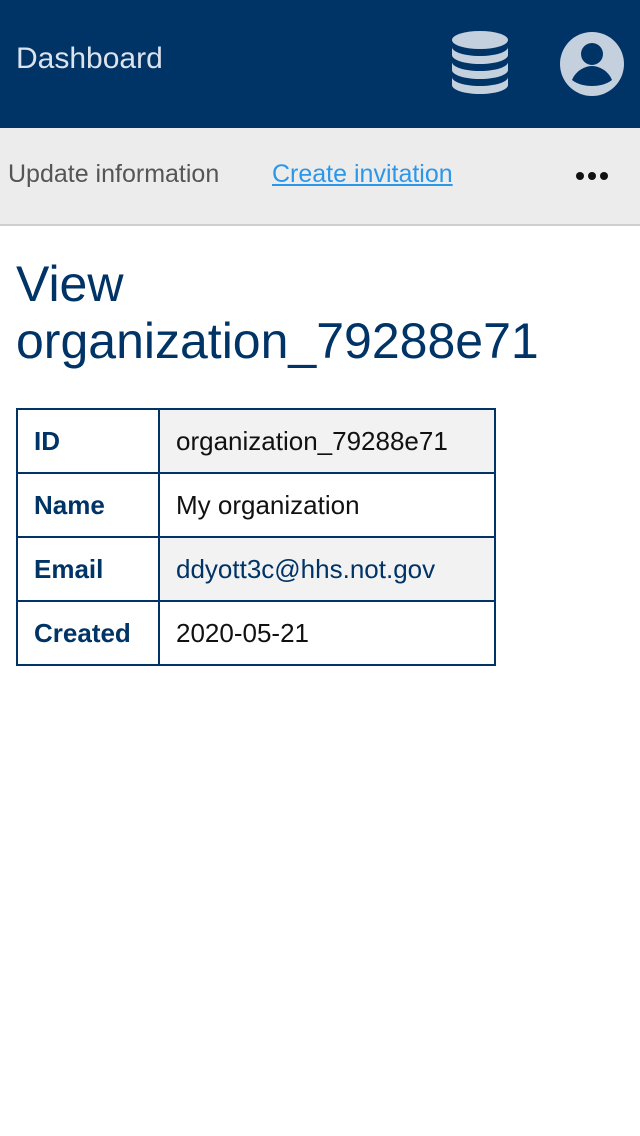  I want to click on email-link: ddyott3c@hhs.not.gov, so click(327, 569).